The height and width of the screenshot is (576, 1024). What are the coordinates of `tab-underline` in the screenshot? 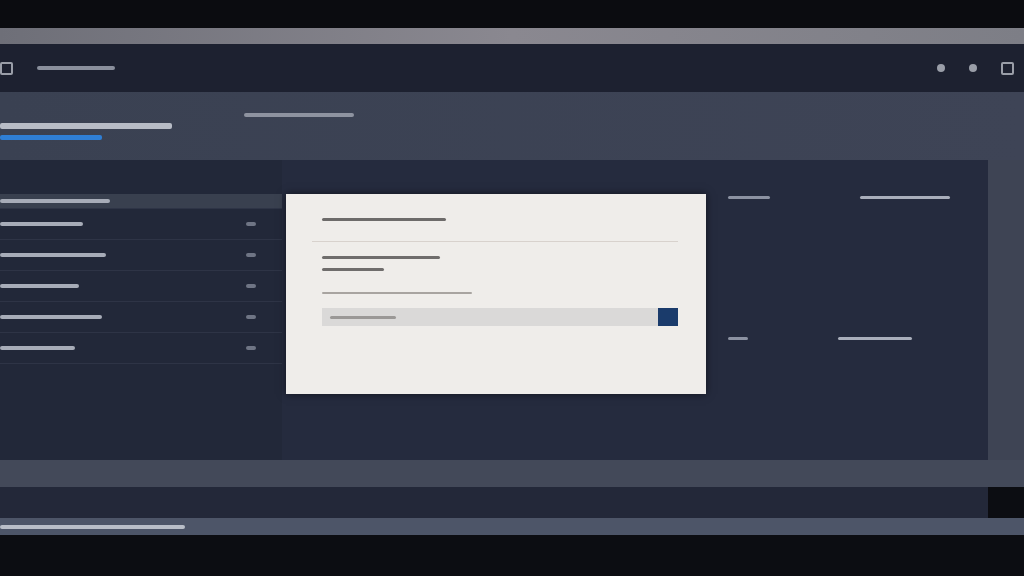 It's located at (51, 137).